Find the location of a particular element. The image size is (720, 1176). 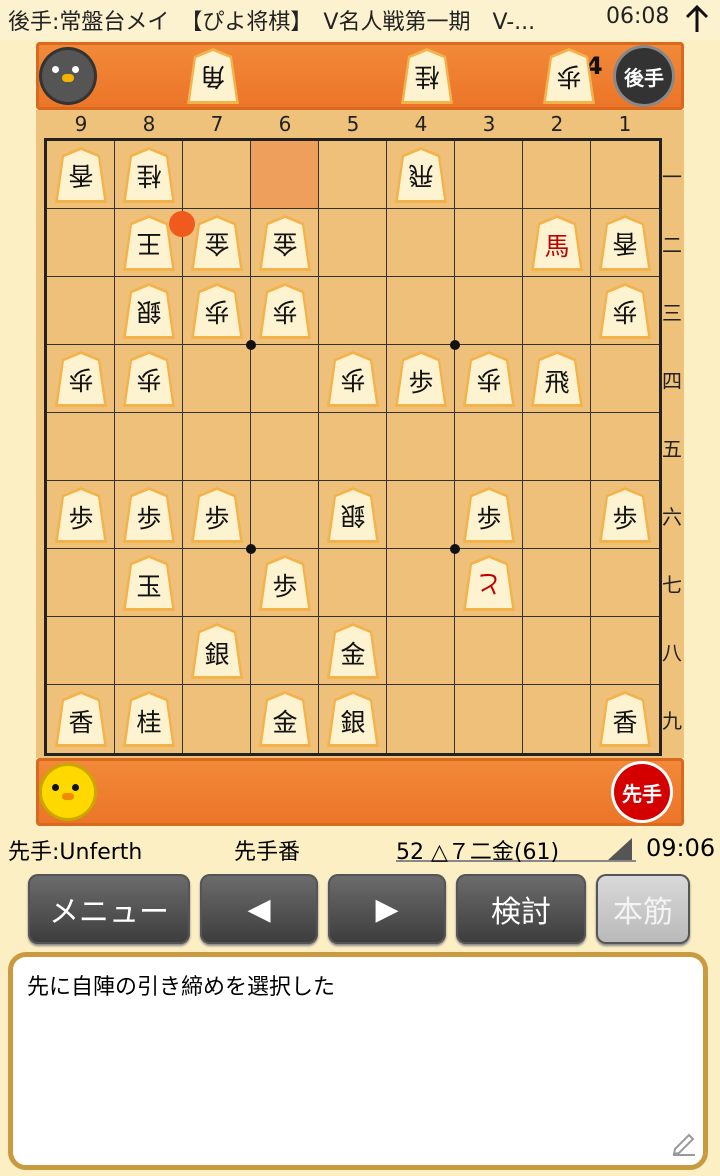

gote-hand-piece: 歩 is located at coordinates (569, 76).